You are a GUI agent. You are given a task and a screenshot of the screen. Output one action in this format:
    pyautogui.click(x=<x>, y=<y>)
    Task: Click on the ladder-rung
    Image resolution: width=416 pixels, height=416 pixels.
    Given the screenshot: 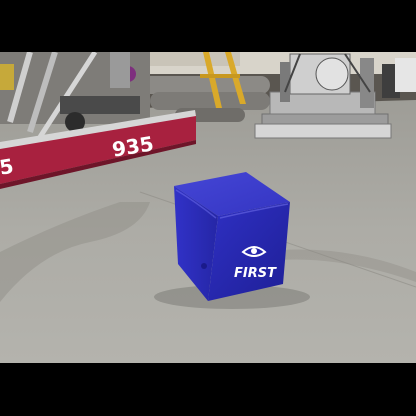 What is the action you would take?
    pyautogui.click(x=220, y=76)
    